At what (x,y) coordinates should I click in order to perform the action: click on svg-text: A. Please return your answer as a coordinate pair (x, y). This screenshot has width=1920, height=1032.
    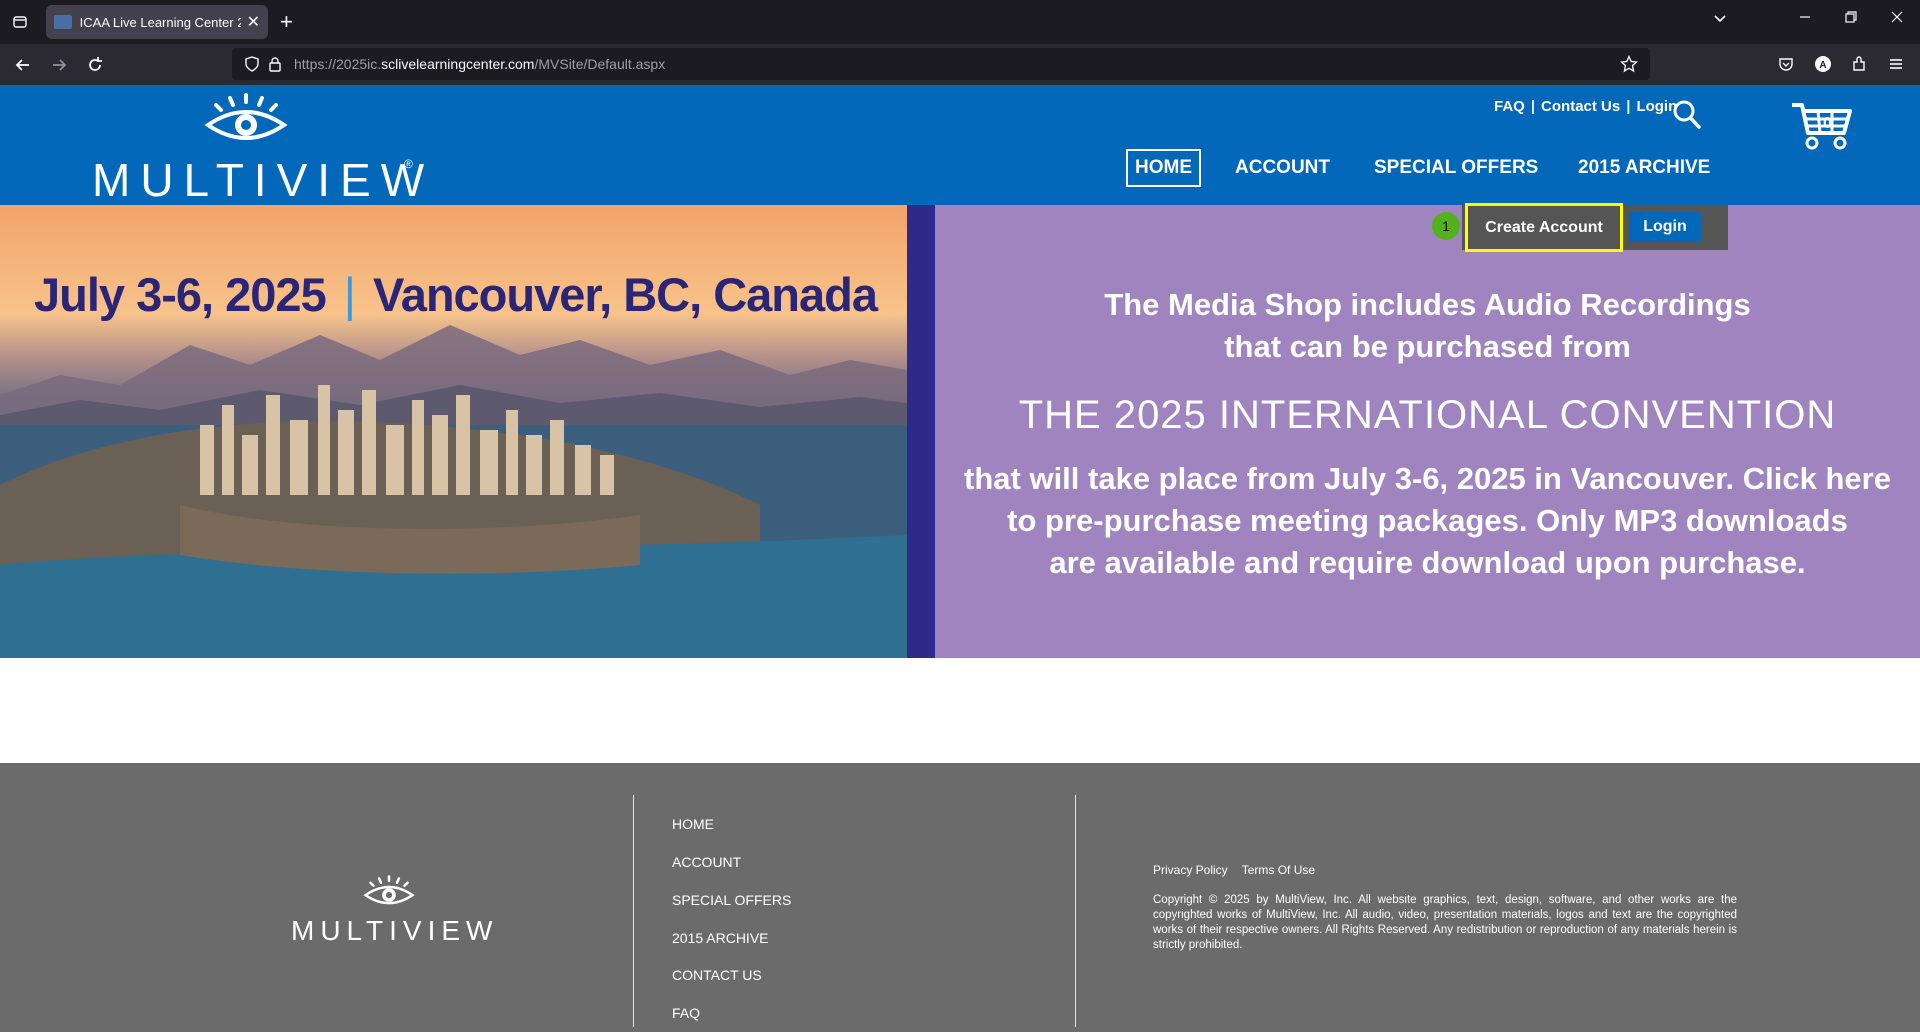
    Looking at the image, I should click on (1822, 65).